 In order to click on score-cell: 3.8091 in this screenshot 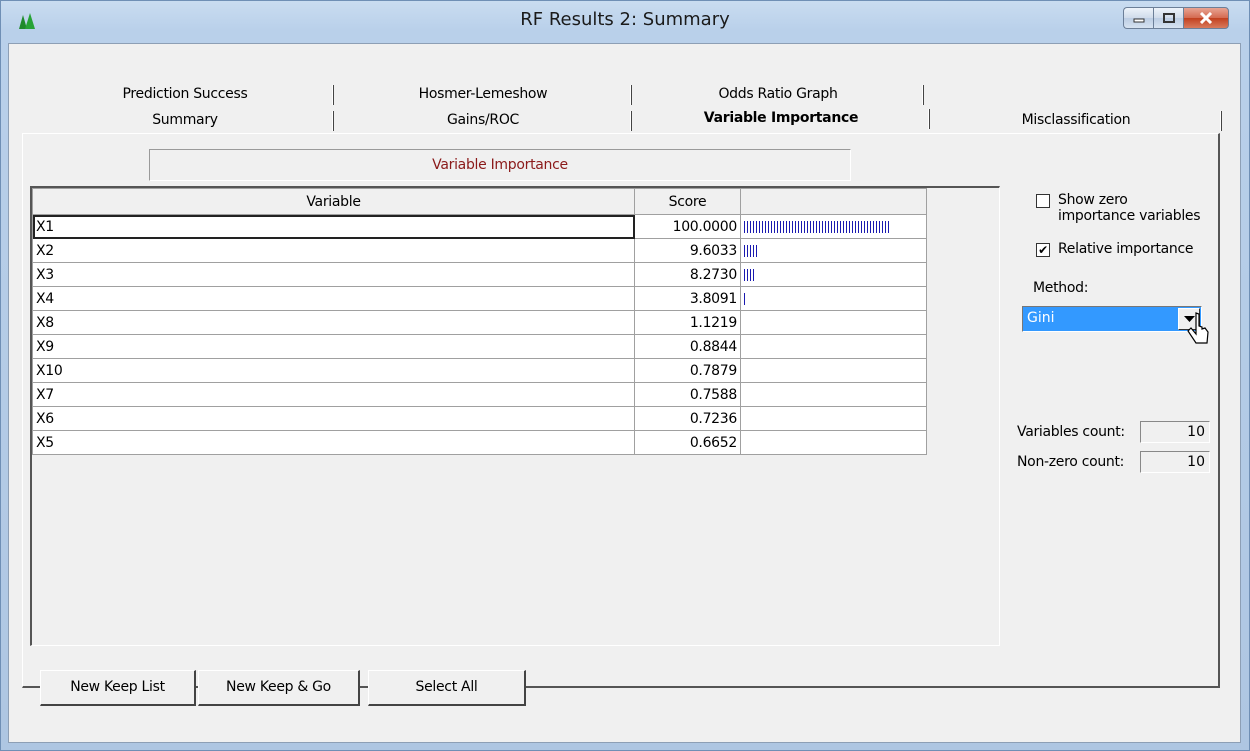, I will do `click(687, 298)`.